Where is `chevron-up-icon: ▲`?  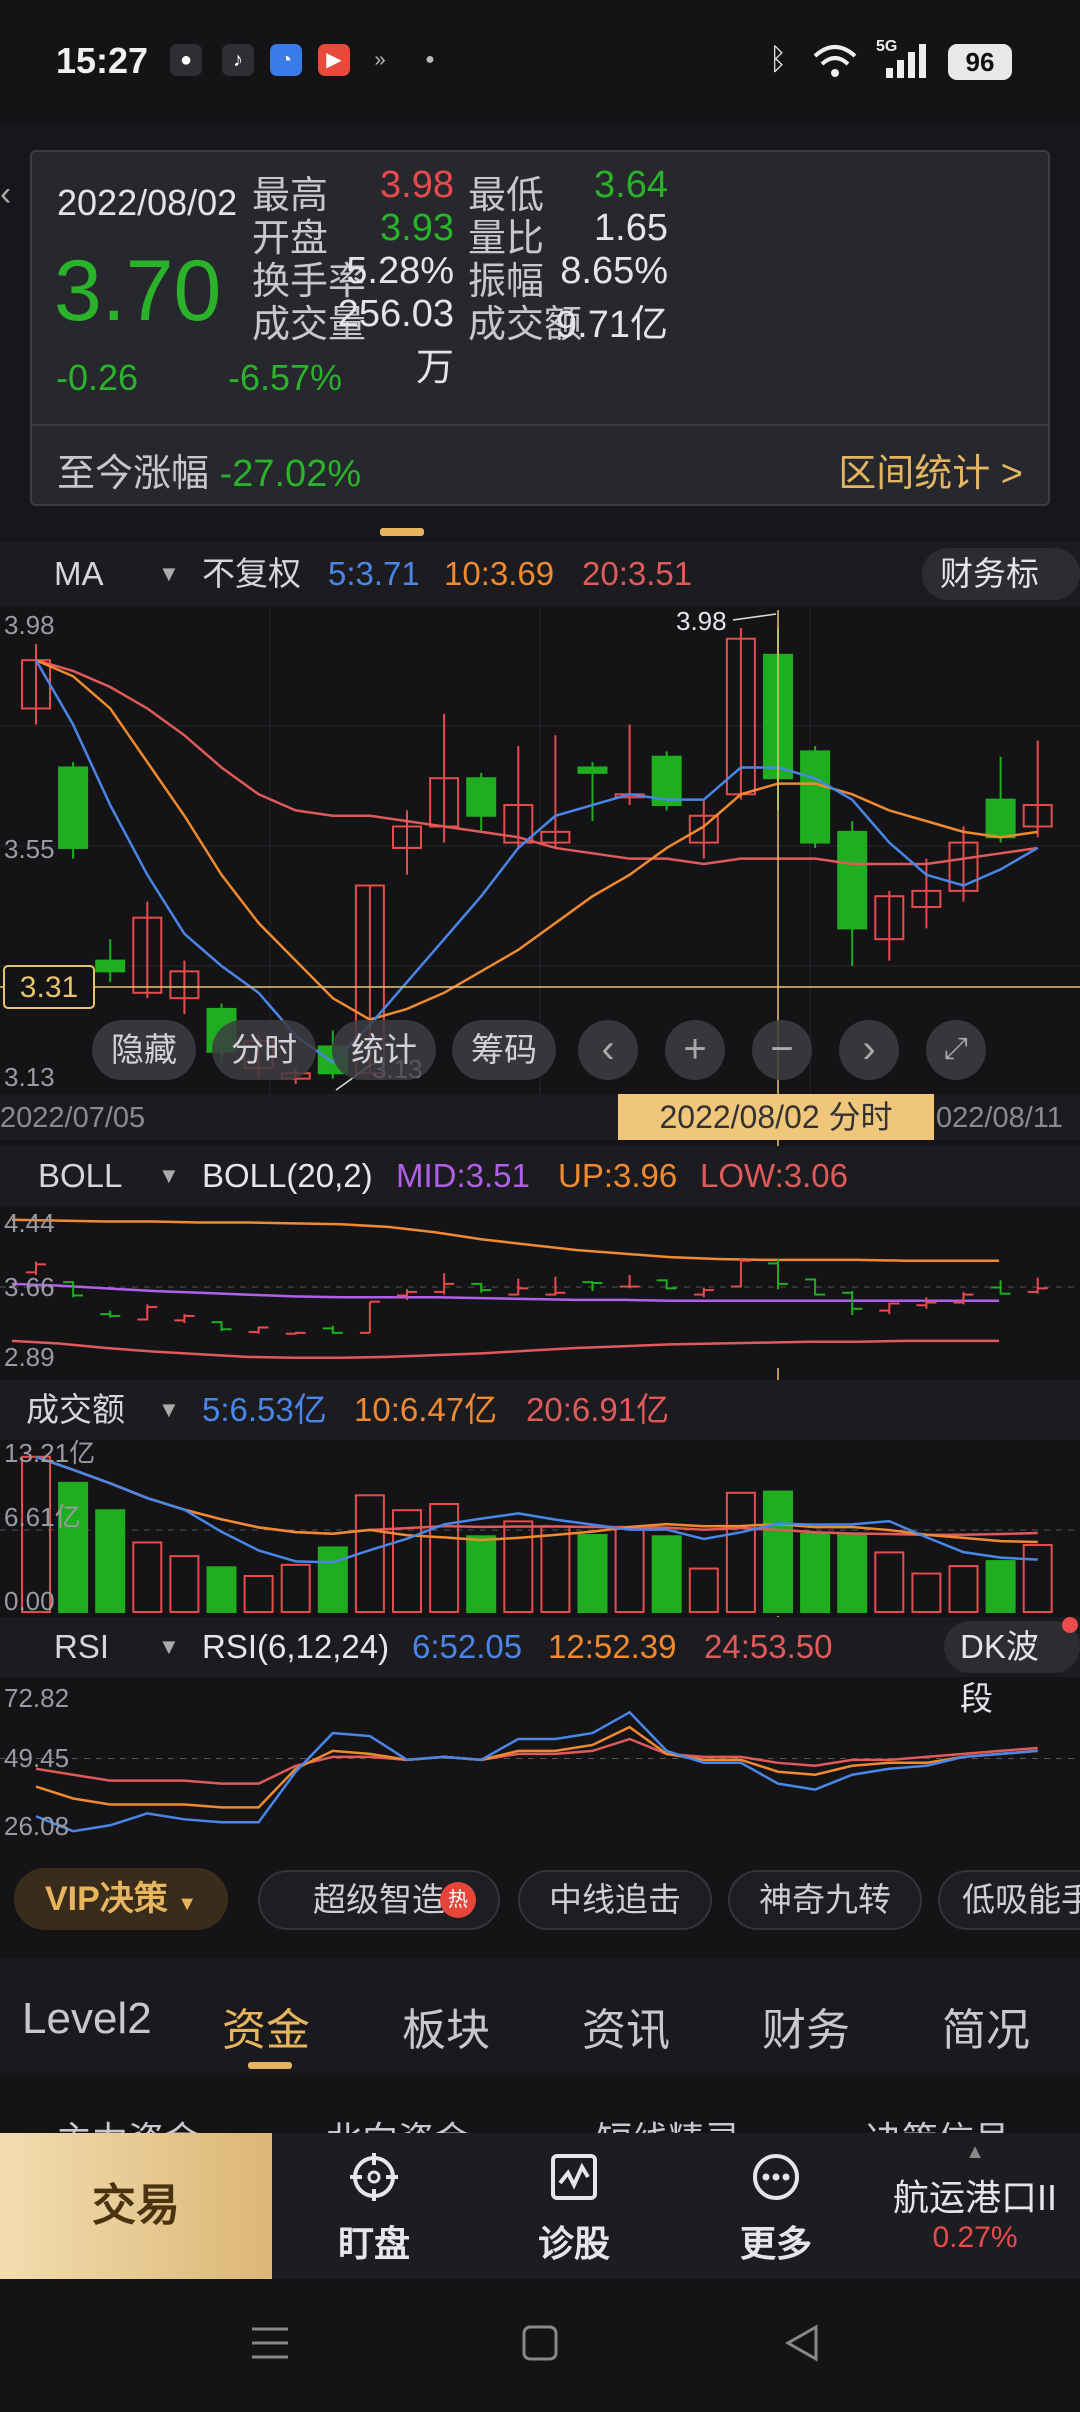
chevron-up-icon: ▲ is located at coordinates (975, 2152).